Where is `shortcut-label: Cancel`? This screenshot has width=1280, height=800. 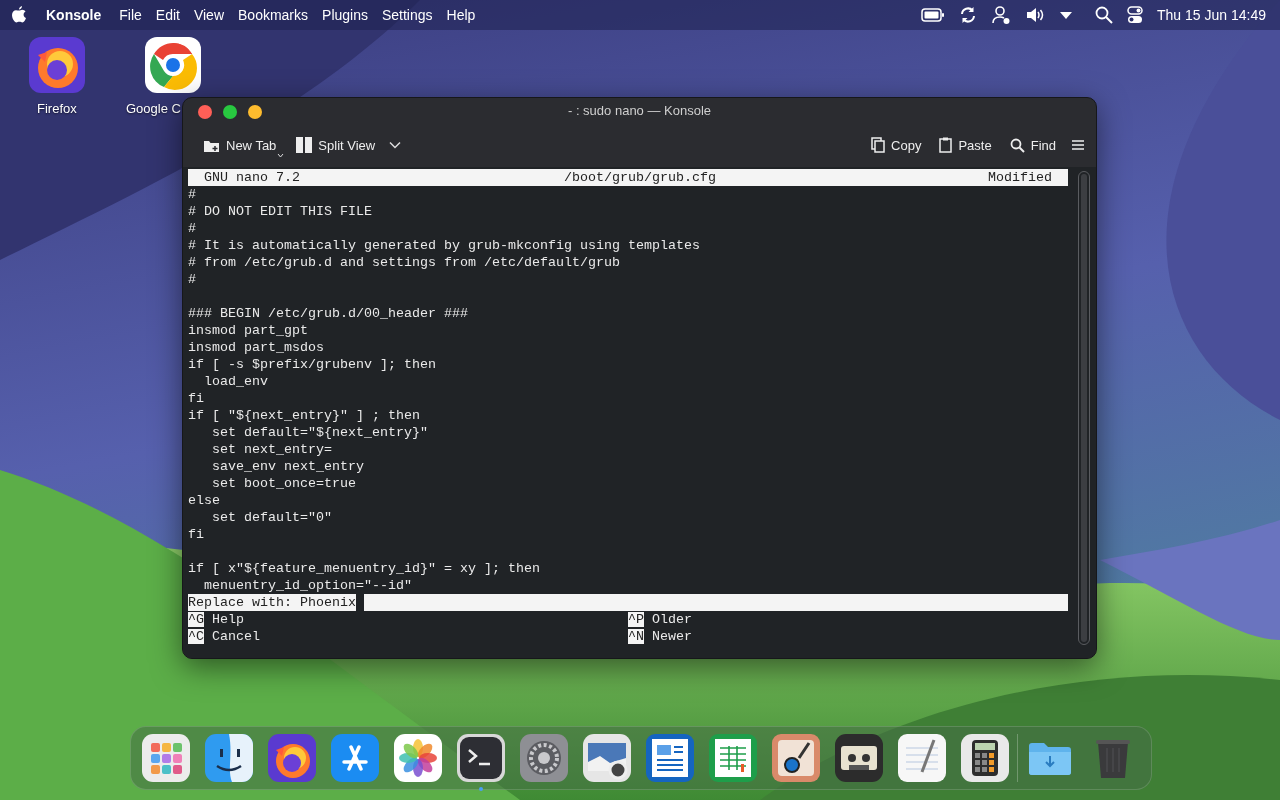
shortcut-label: Cancel is located at coordinates (235, 636).